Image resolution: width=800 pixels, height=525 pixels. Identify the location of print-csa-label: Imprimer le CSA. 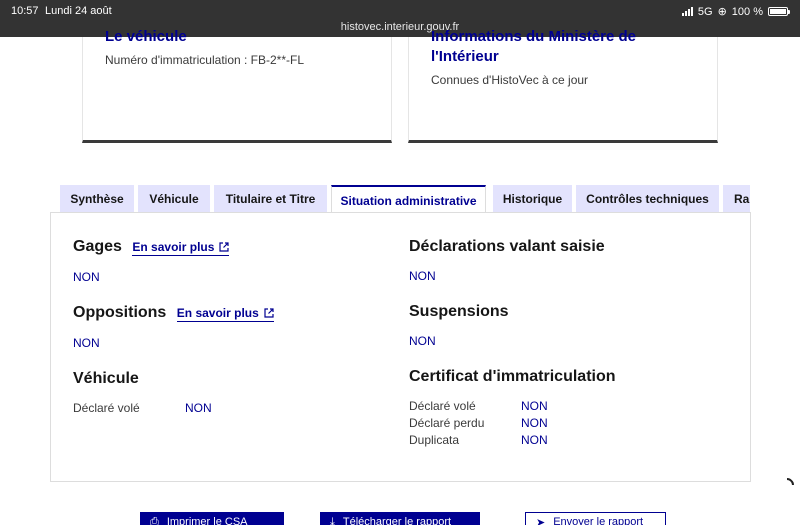
(207, 520).